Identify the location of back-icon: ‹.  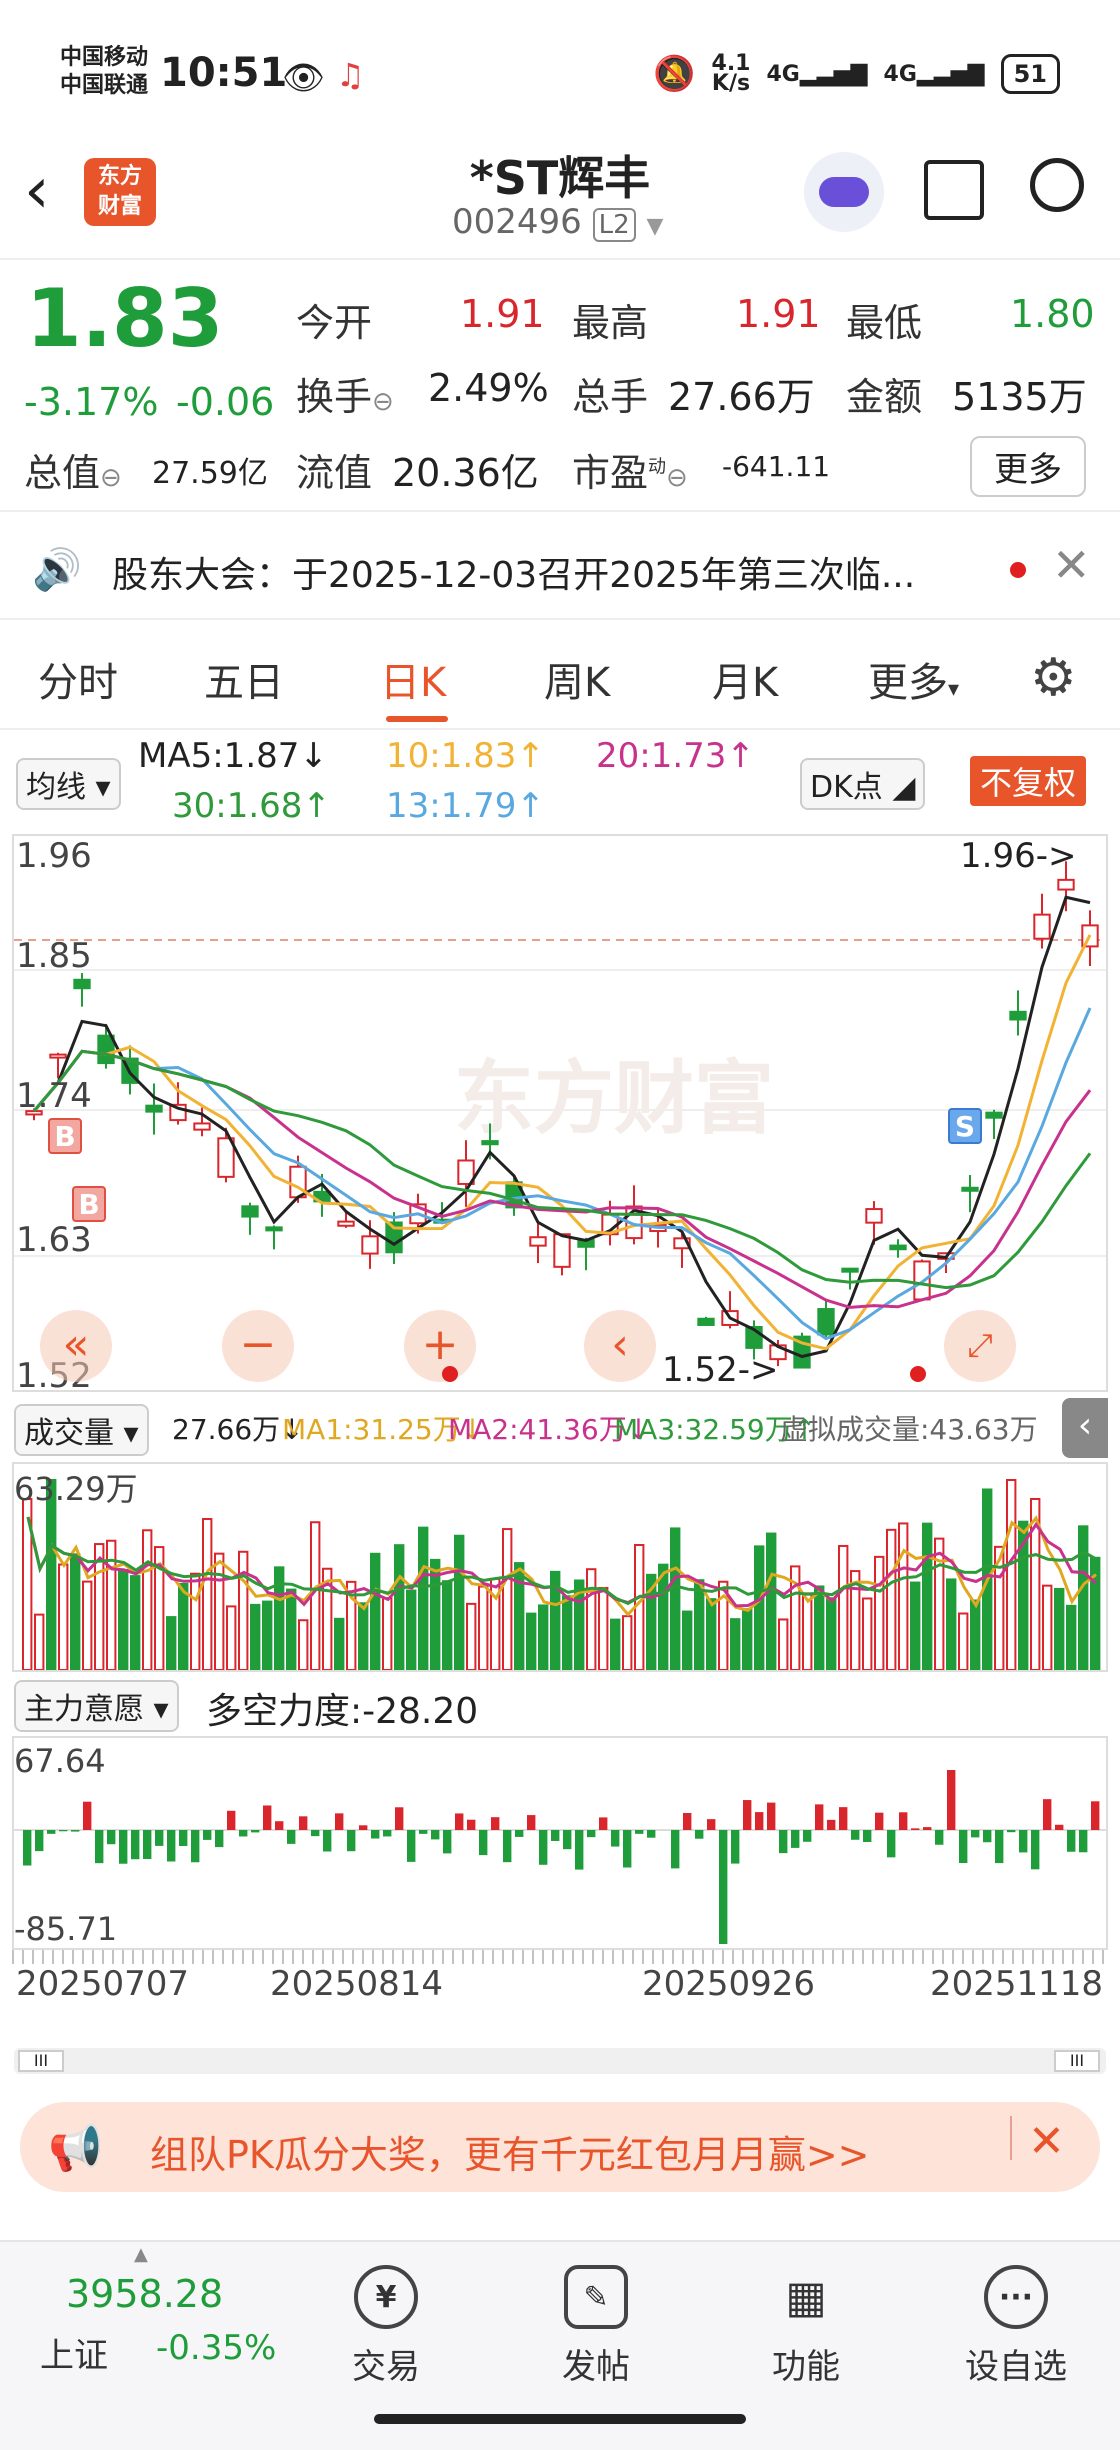
(37, 191).